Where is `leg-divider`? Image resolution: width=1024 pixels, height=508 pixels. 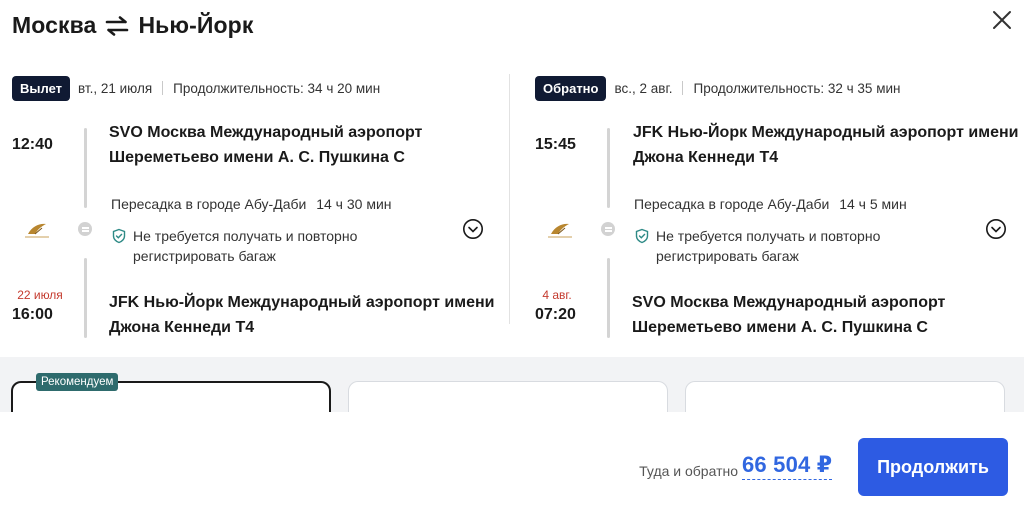
leg-divider is located at coordinates (509, 199).